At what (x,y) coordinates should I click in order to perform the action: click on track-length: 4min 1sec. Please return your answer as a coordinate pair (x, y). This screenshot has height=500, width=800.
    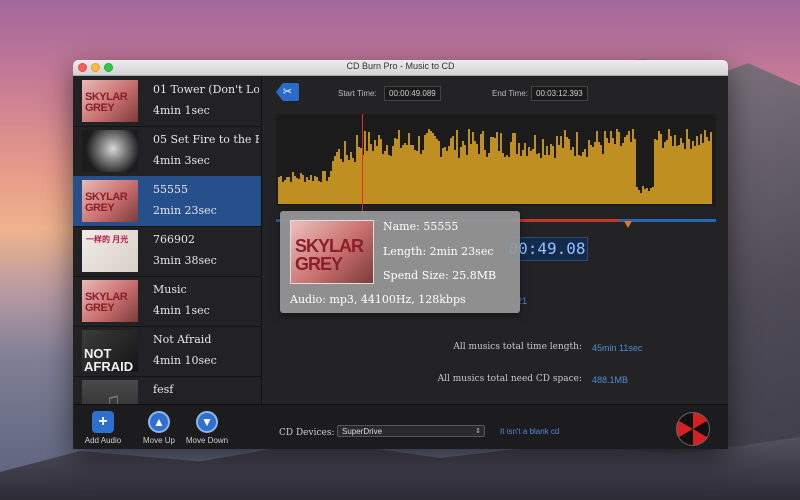
    Looking at the image, I should click on (181, 110).